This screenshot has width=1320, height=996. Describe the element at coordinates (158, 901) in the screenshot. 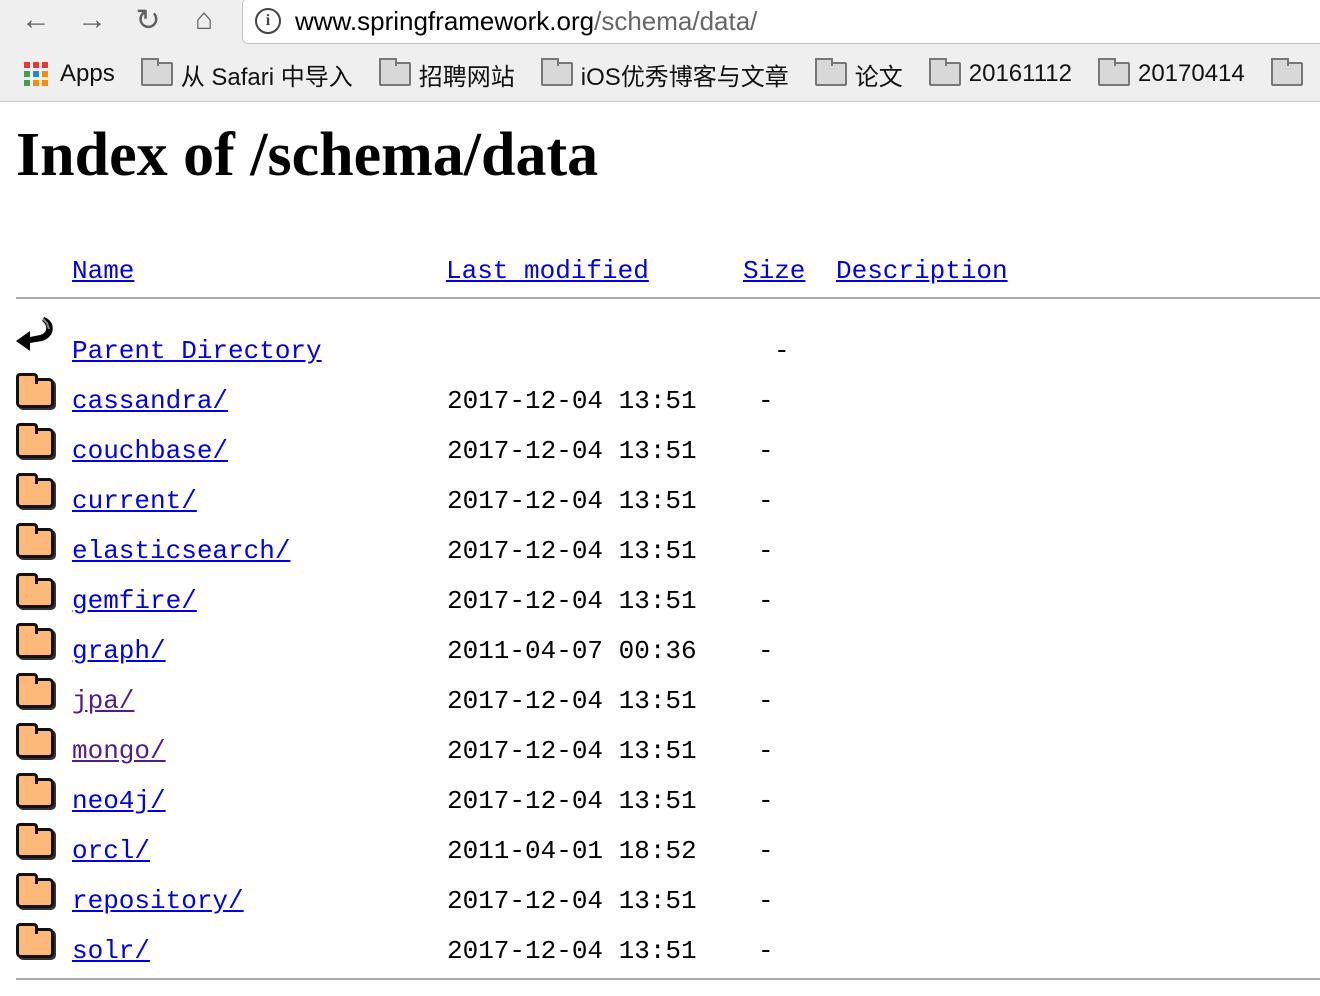

I see `directory-link: repository/` at that location.